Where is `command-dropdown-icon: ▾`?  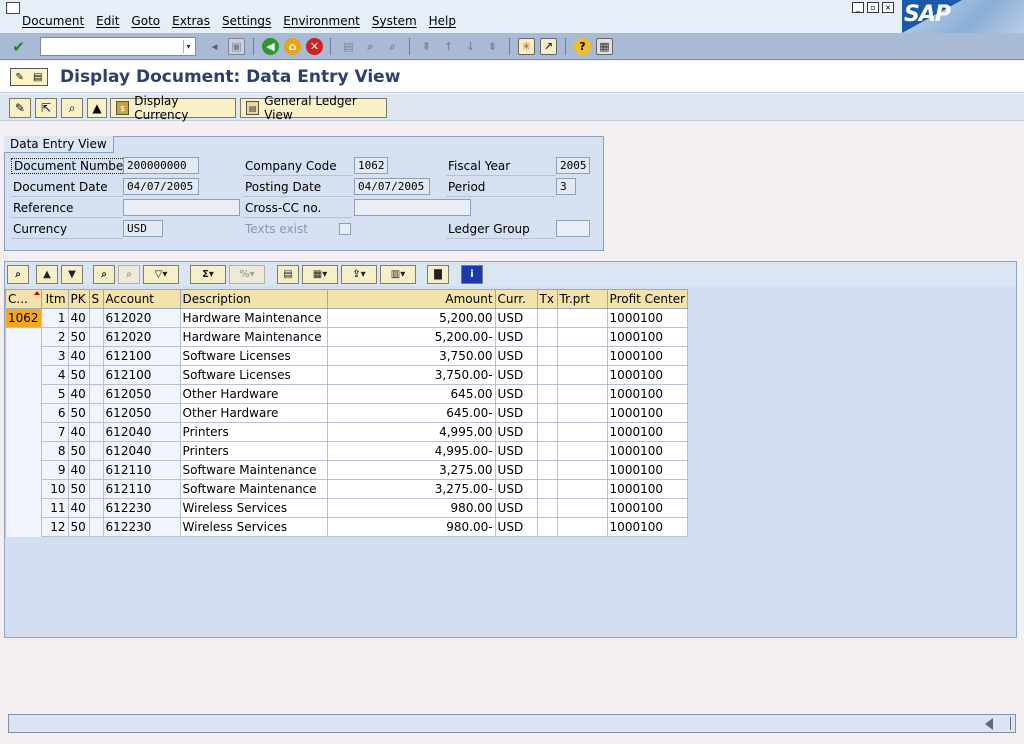 command-dropdown-icon: ▾ is located at coordinates (188, 46).